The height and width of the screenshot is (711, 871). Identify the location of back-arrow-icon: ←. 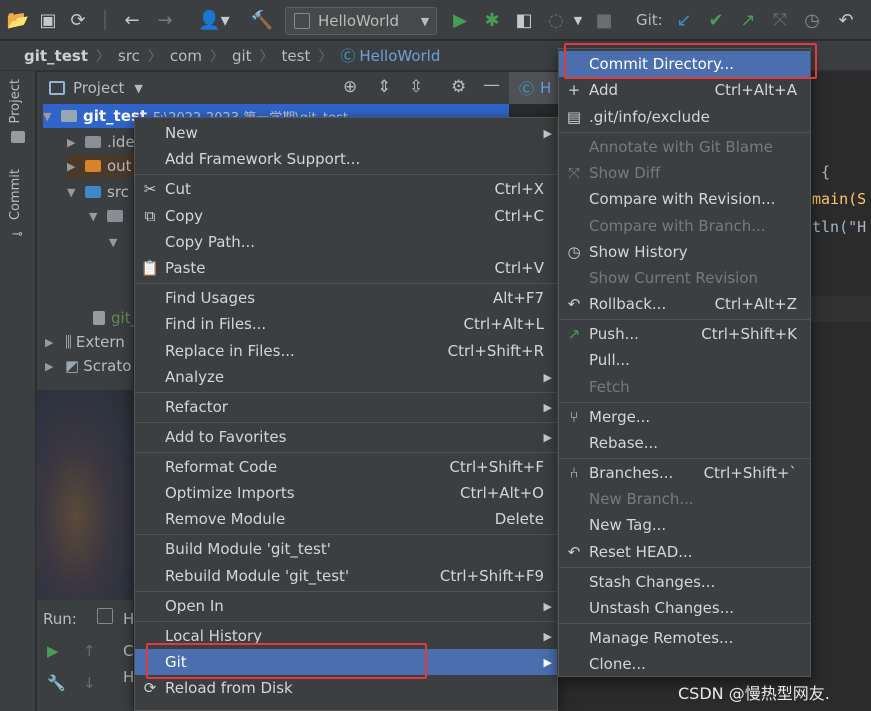
(132, 20).